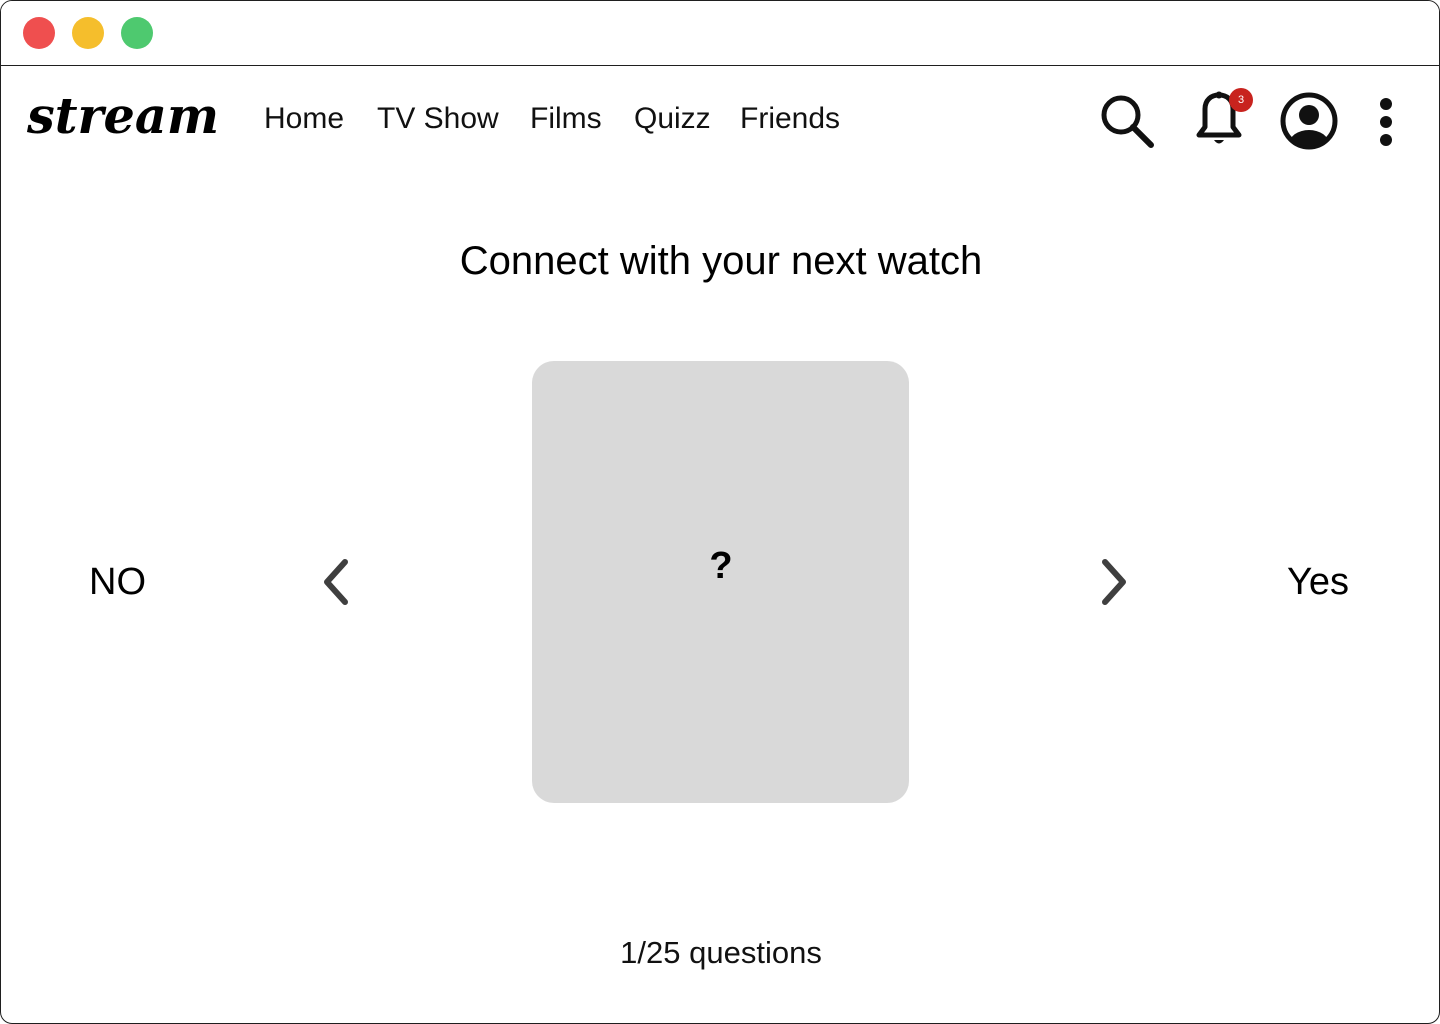 This screenshot has height=1024, width=1440. Describe the element at coordinates (335, 582) in the screenshot. I see `chevron-left-icon` at that location.